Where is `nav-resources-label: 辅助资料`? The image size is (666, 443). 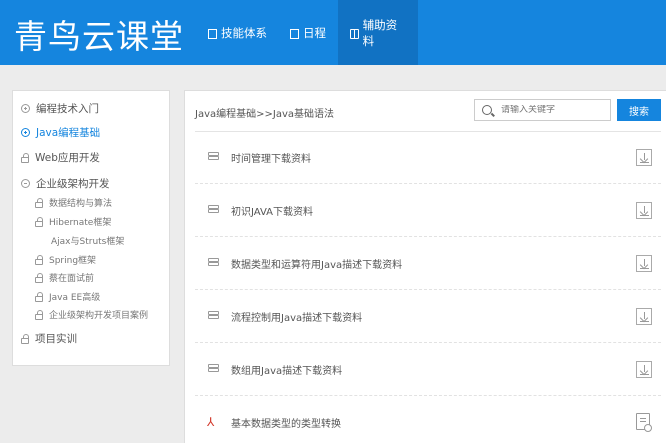
nav-resources-label: 辅助资料 is located at coordinates (380, 32).